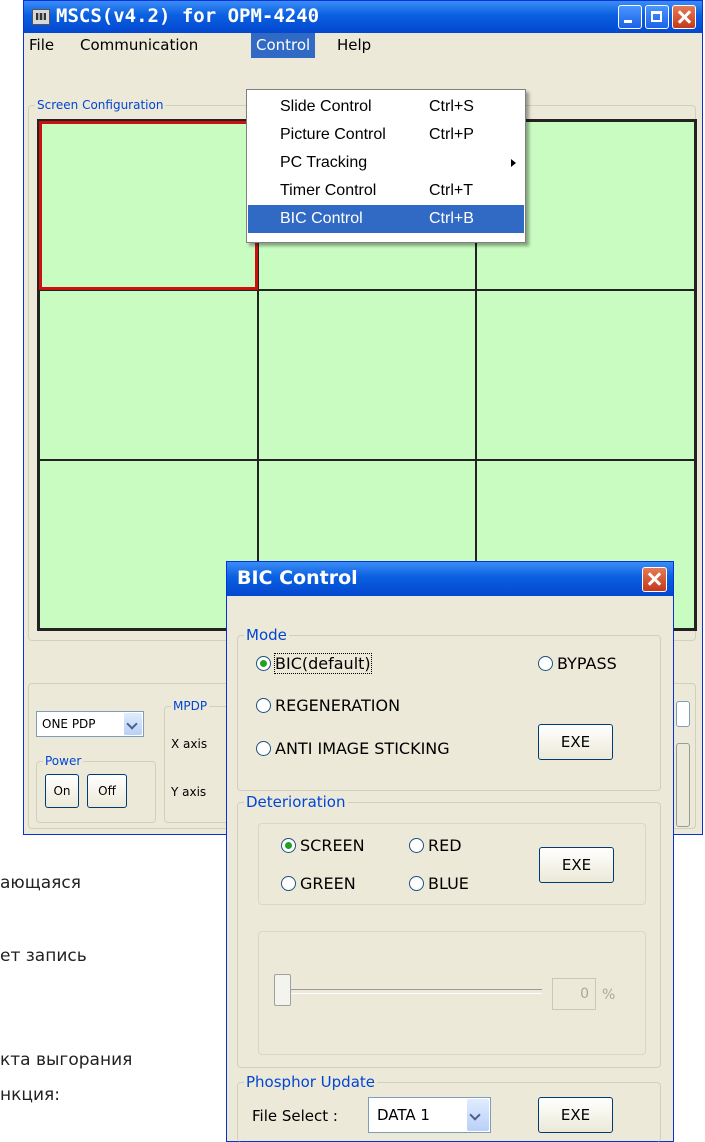 The image size is (705, 1142). Describe the element at coordinates (283, 45) in the screenshot. I see `menu-control: Control` at that location.